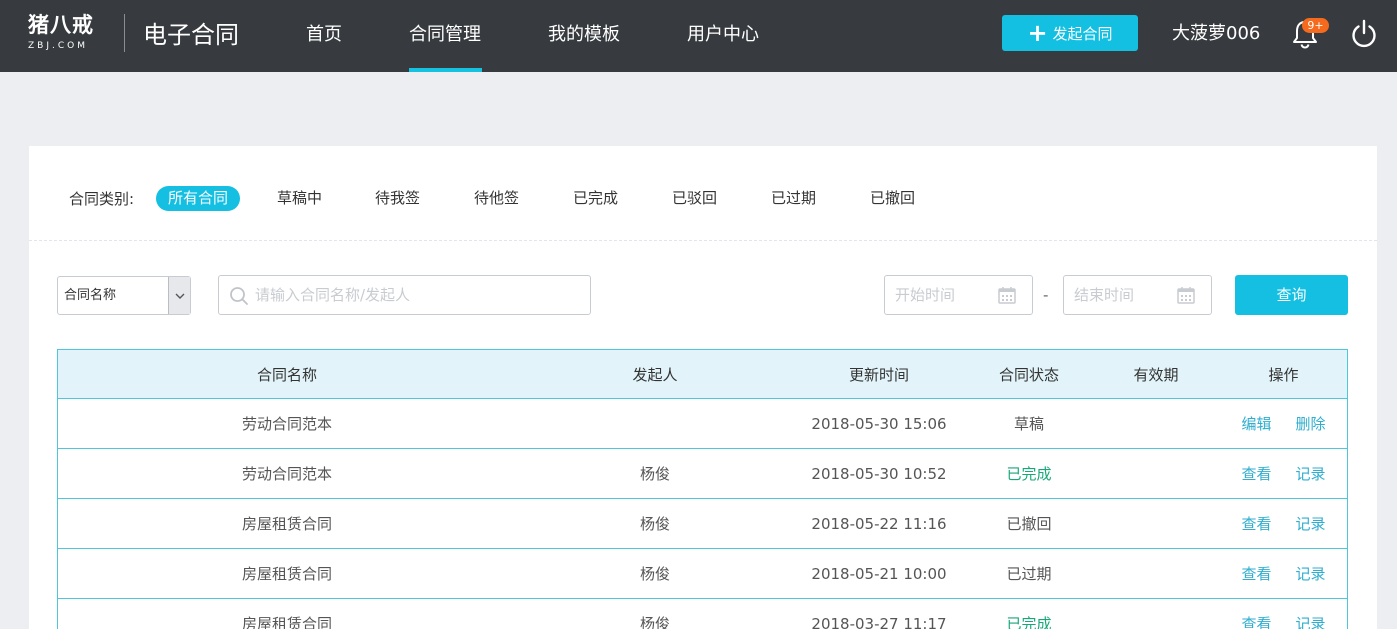  What do you see at coordinates (892, 198) in the screenshot?
I see `category-withdrawn: 已撤回` at bounding box center [892, 198].